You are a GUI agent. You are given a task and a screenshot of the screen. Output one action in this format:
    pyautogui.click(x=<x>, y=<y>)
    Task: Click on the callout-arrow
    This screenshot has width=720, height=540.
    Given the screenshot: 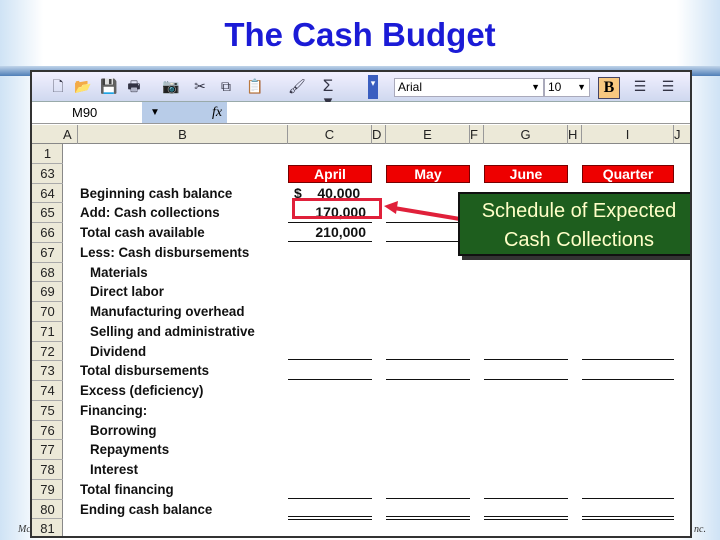 What is the action you would take?
    pyautogui.click(x=422, y=211)
    